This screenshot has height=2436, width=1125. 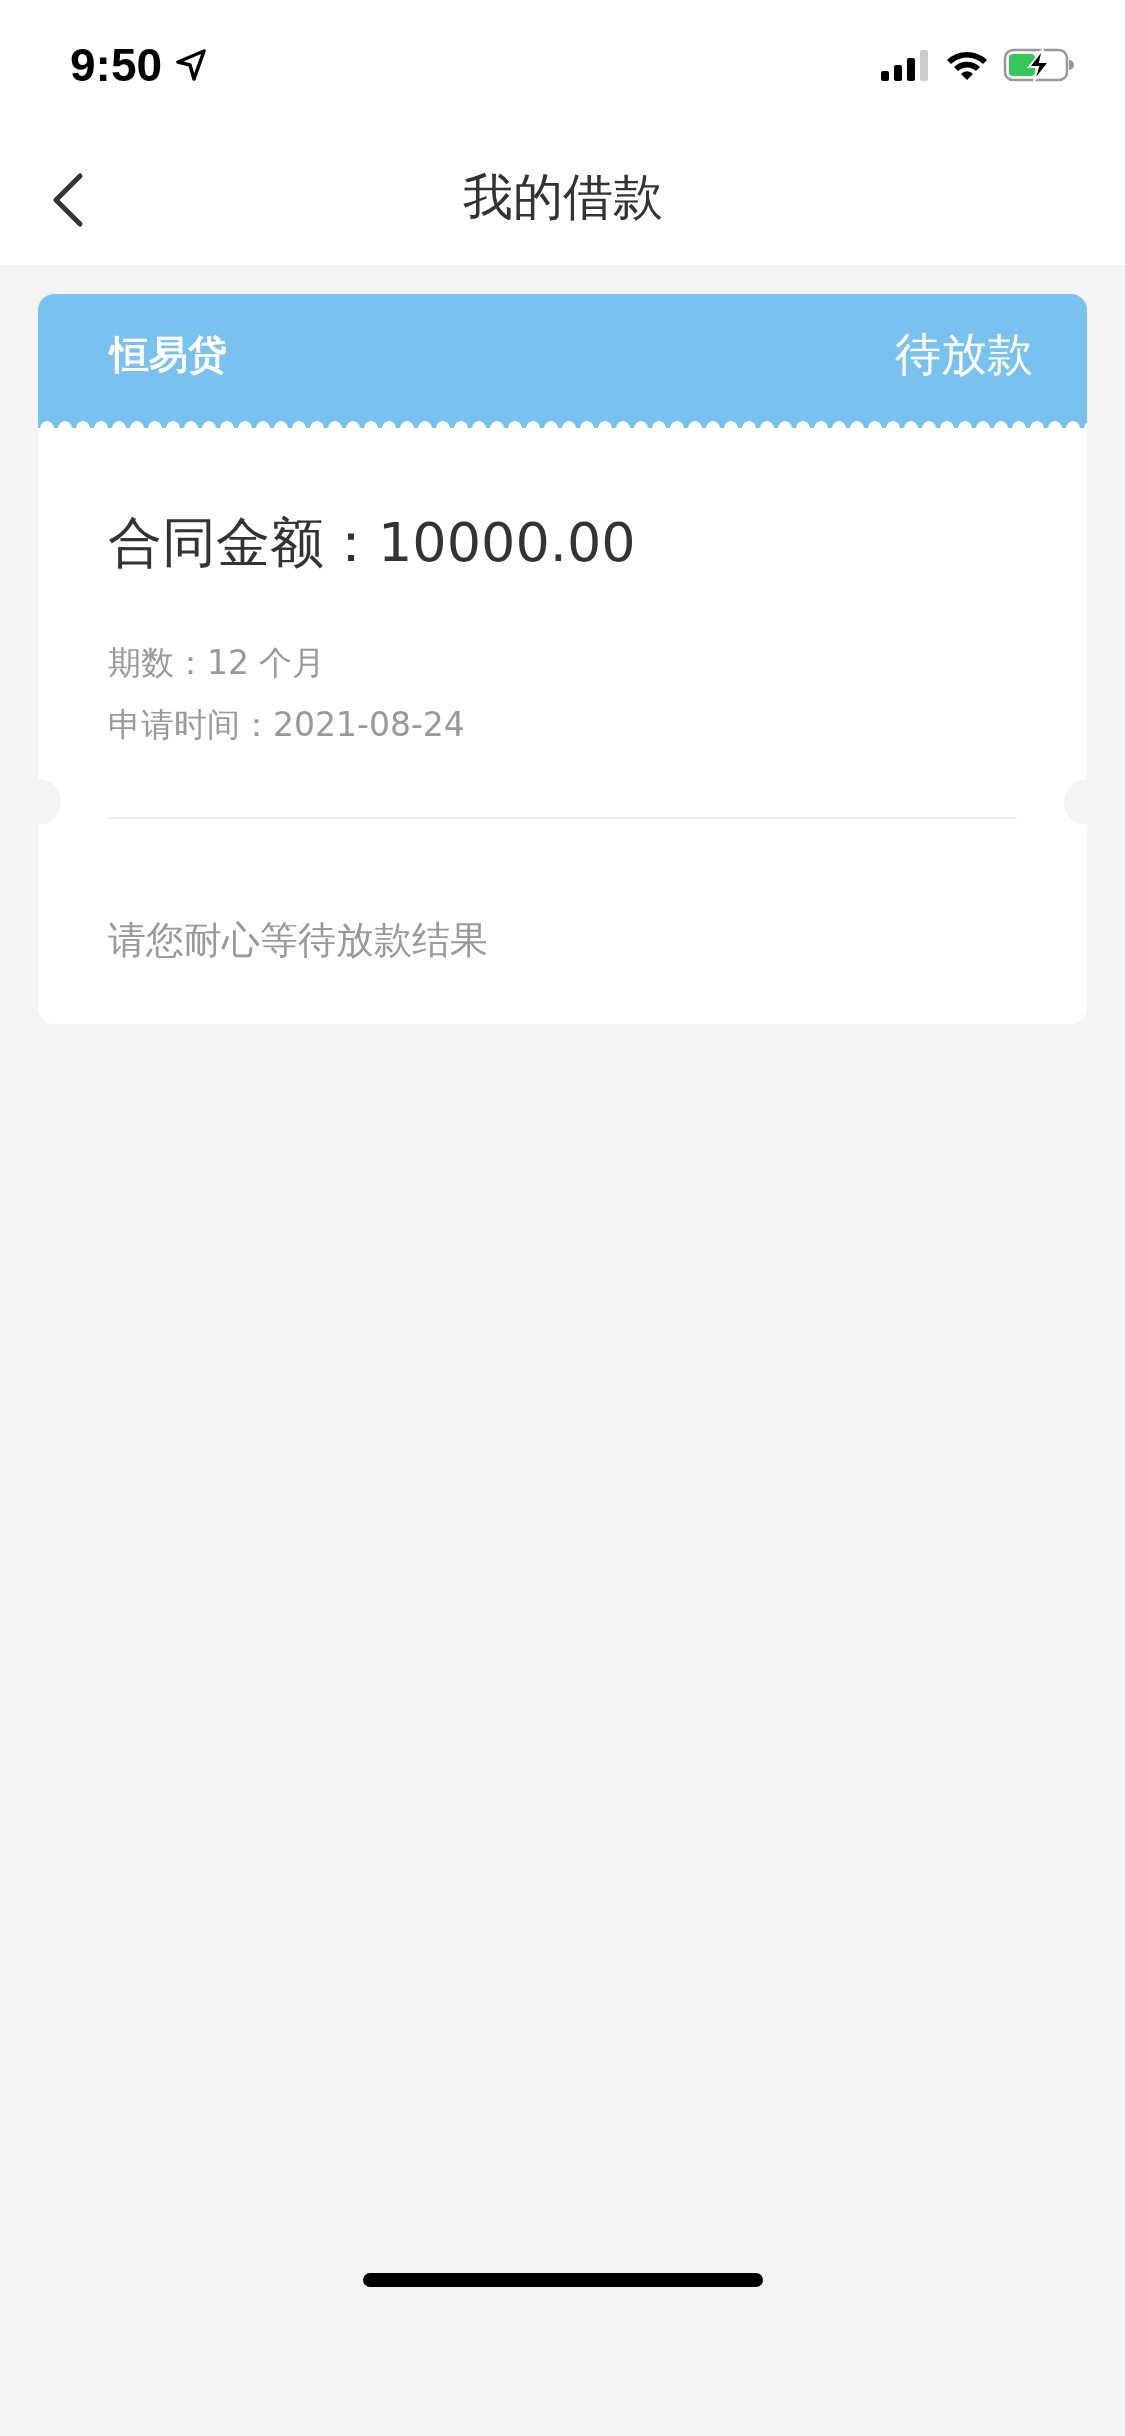 What do you see at coordinates (191, 65) in the screenshot?
I see `location-arrow-icon` at bounding box center [191, 65].